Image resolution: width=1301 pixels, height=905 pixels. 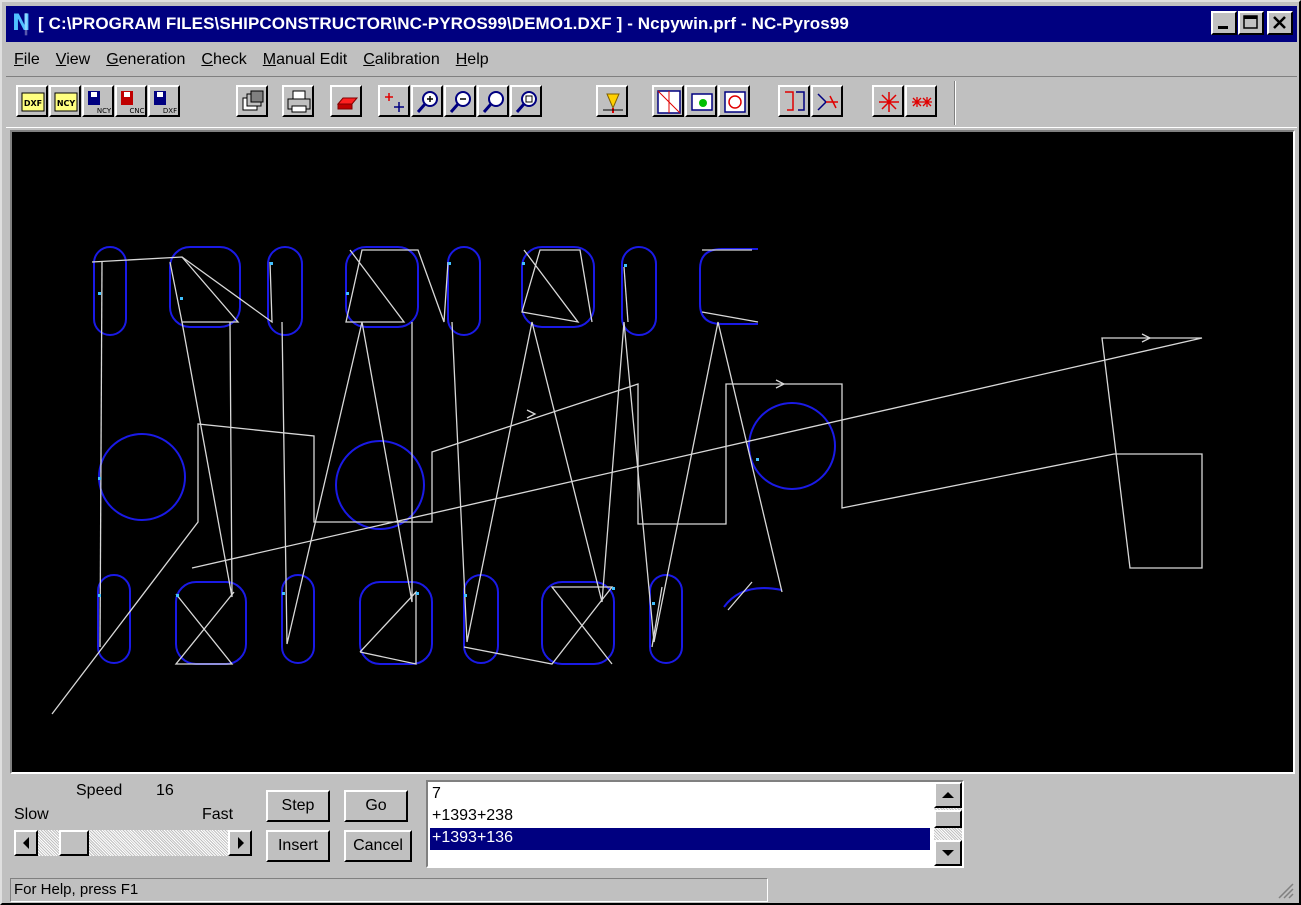 I want to click on fast-label: Fast, so click(x=218, y=814).